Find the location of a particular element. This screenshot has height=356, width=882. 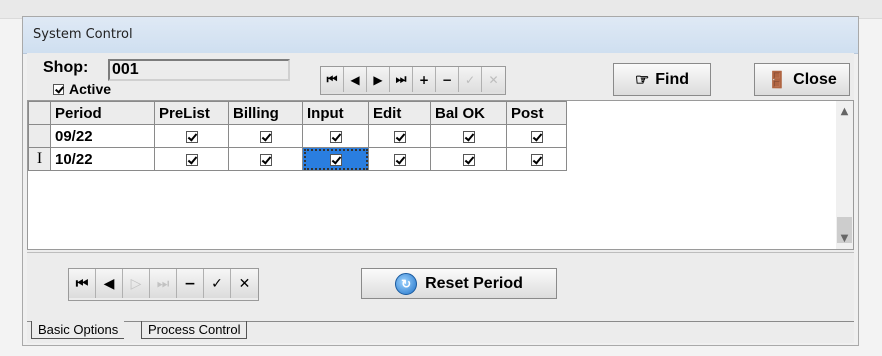

close-label: Close is located at coordinates (815, 79).